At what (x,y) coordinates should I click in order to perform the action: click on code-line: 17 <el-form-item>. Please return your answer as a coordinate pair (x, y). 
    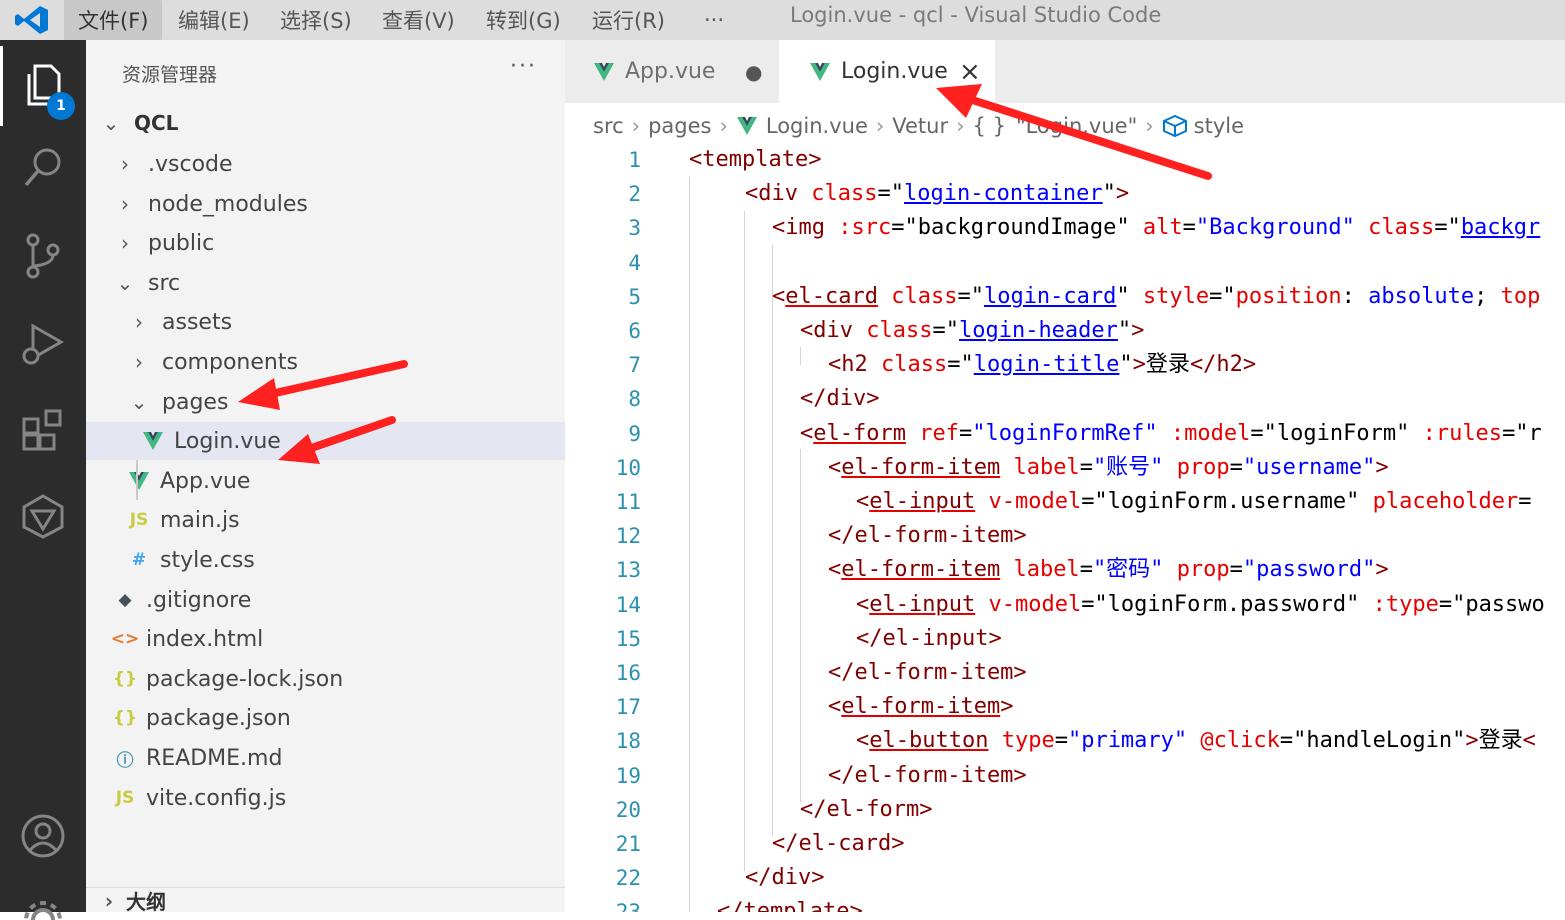
    Looking at the image, I should click on (1065, 707).